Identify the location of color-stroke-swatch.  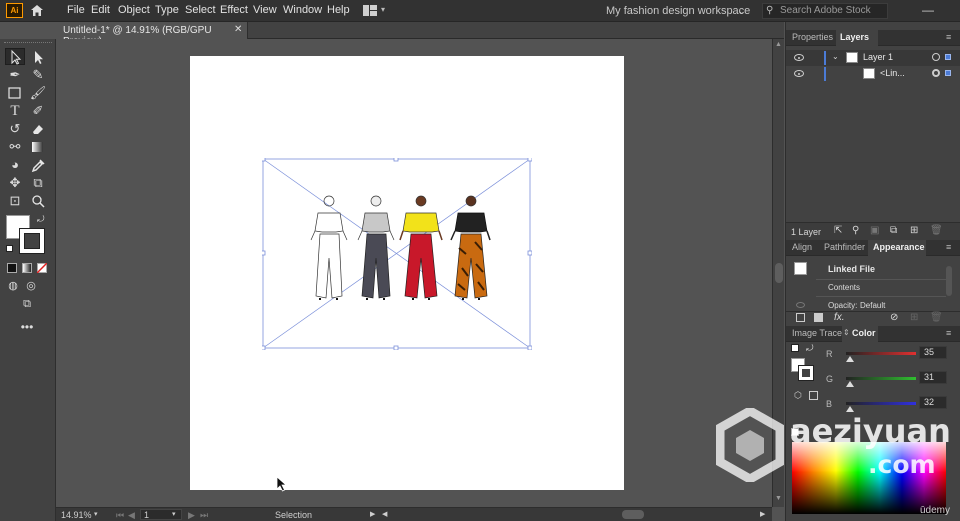
(806, 373).